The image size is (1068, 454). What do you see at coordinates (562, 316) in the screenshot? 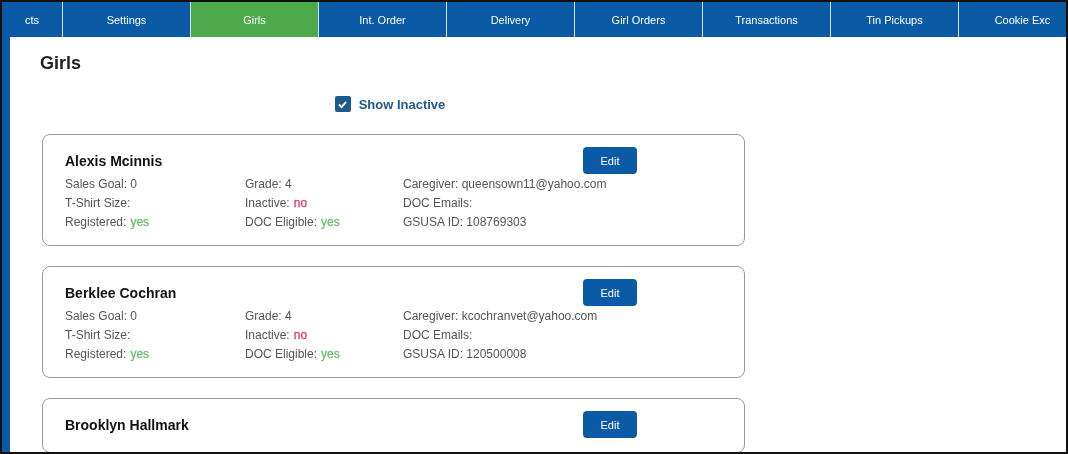
I see `girl-field: Caregiver: kcochranvet@yahoo.com` at bounding box center [562, 316].